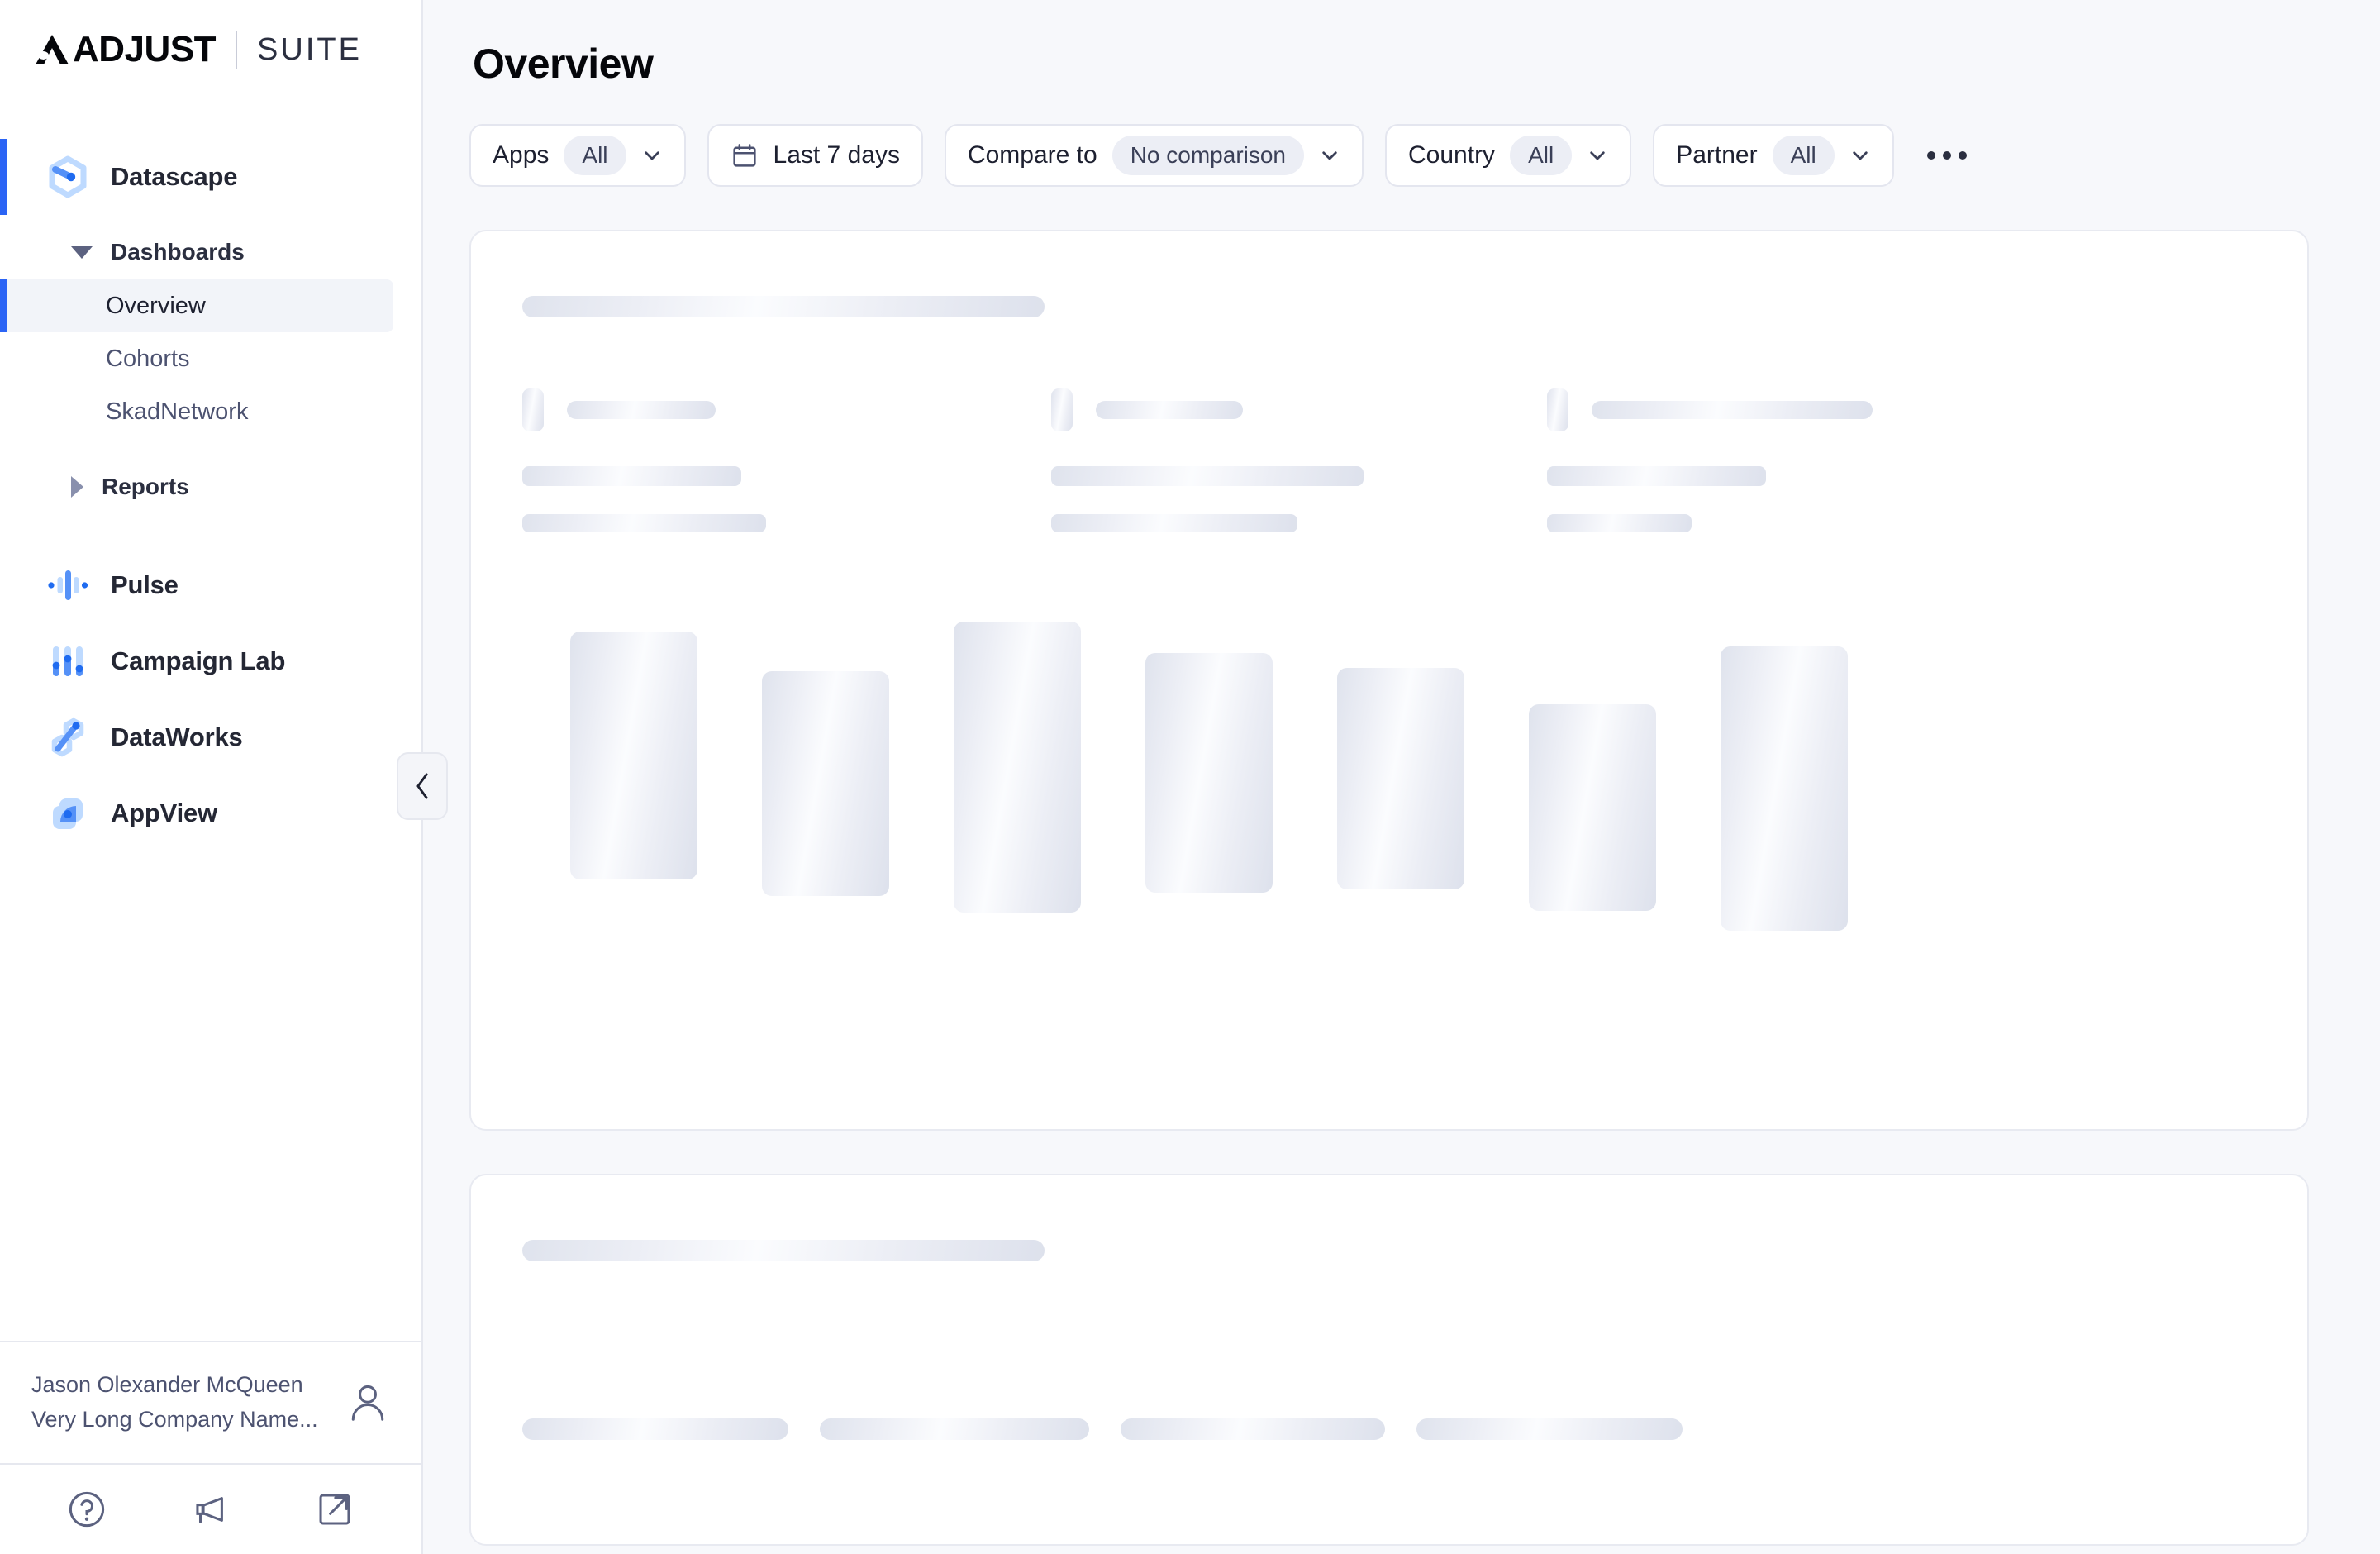  What do you see at coordinates (82, 252) in the screenshot?
I see `caret-down-icon` at bounding box center [82, 252].